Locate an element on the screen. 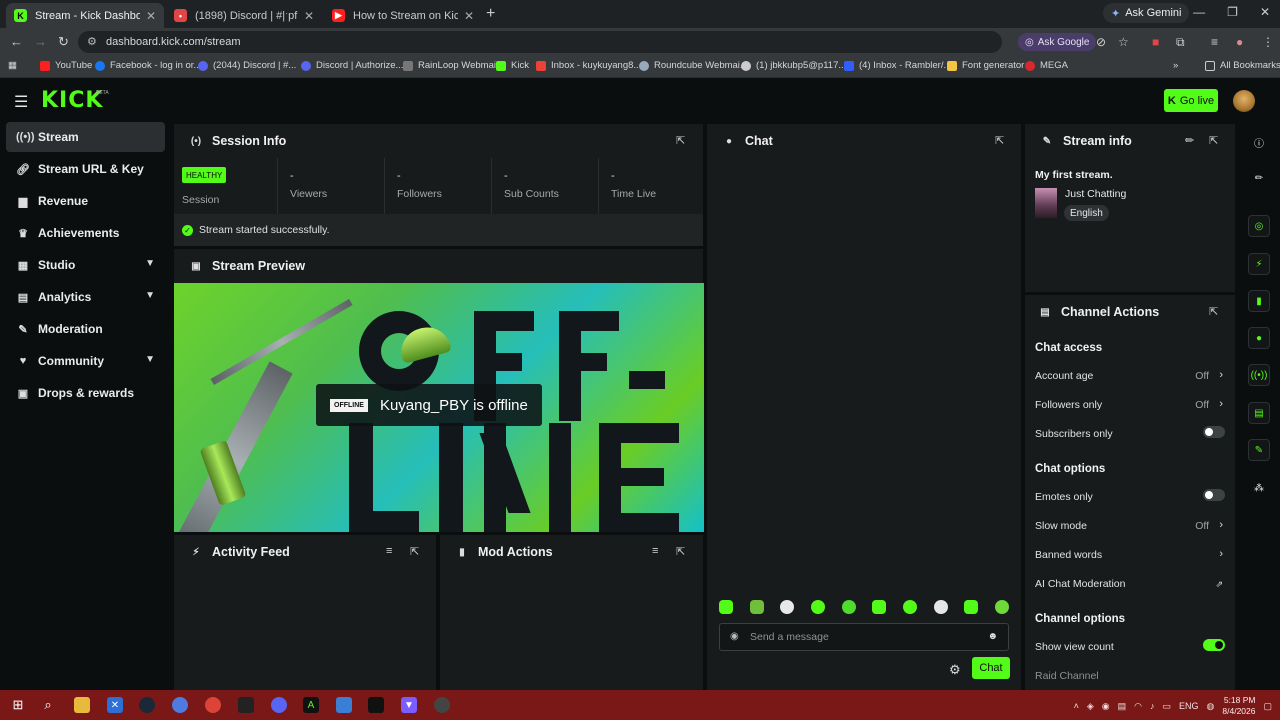  slow-mode-row: Slow mode Off › is located at coordinates (1130, 525).